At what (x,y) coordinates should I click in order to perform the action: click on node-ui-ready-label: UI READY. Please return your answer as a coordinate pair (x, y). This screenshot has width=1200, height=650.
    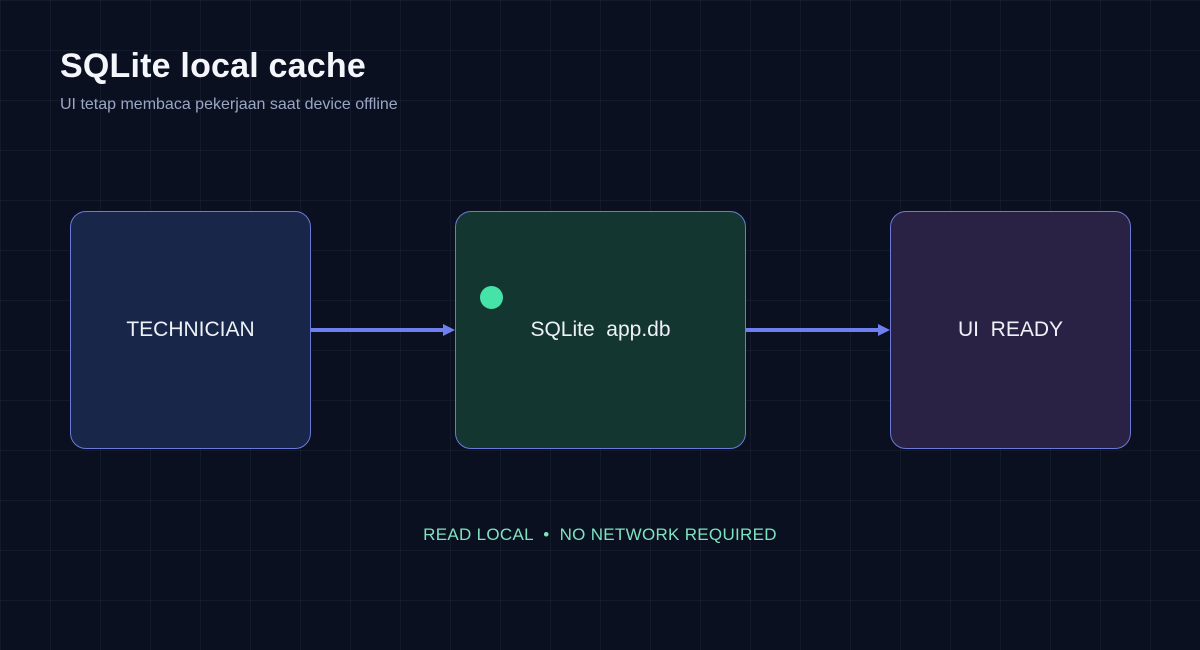
    Looking at the image, I should click on (1010, 329).